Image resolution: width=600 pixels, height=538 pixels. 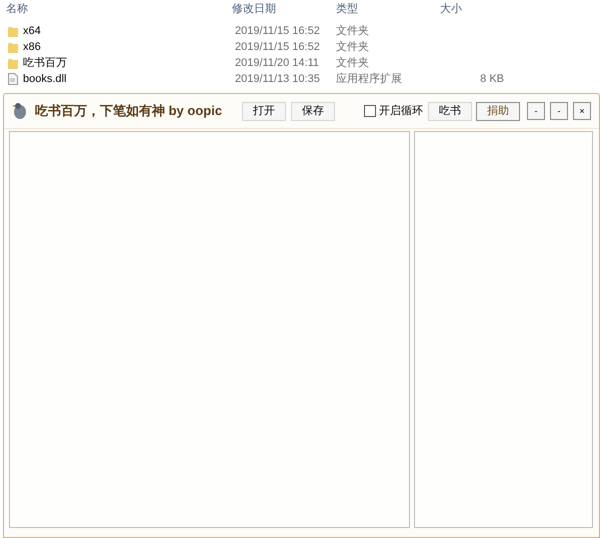 I want to click on file-date: 2019/11/20 14:11, so click(x=277, y=63).